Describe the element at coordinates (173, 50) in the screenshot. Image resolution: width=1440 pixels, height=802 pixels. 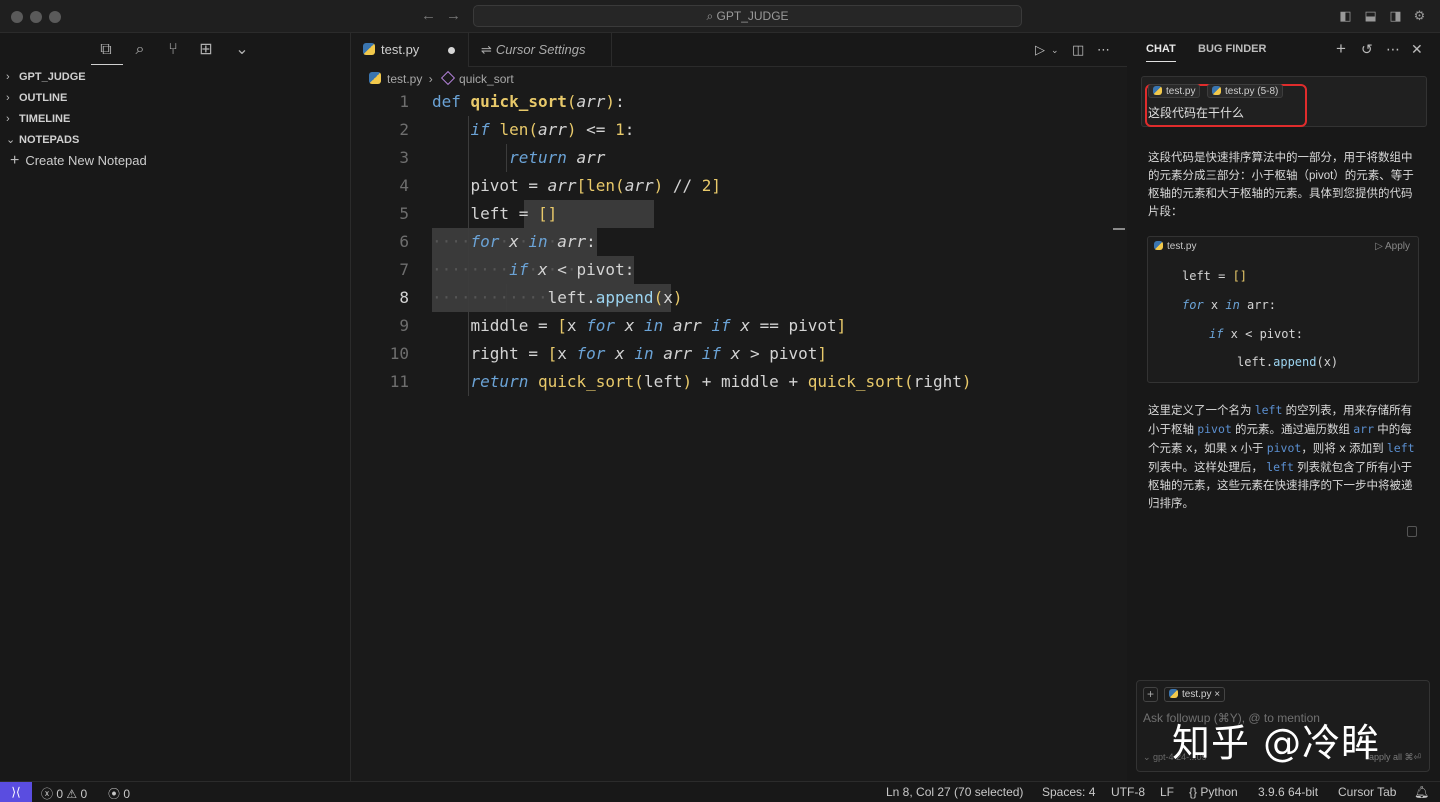
I see `source-control-icon: ⑂` at that location.